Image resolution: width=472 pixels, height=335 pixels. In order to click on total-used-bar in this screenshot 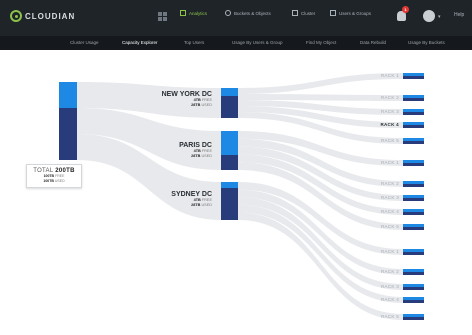, I will do `click(68, 134)`.